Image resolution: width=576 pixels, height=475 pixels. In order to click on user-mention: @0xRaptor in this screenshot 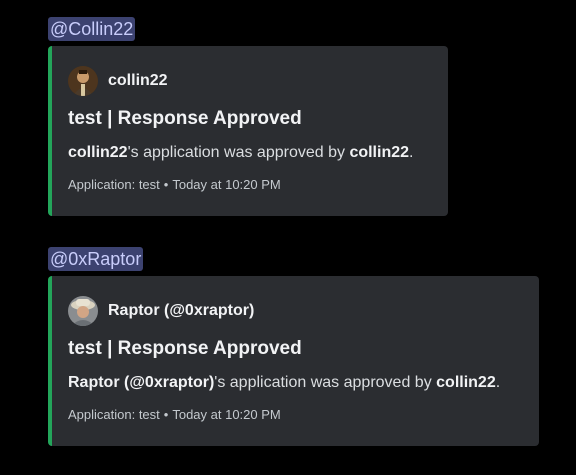, I will do `click(96, 259)`.